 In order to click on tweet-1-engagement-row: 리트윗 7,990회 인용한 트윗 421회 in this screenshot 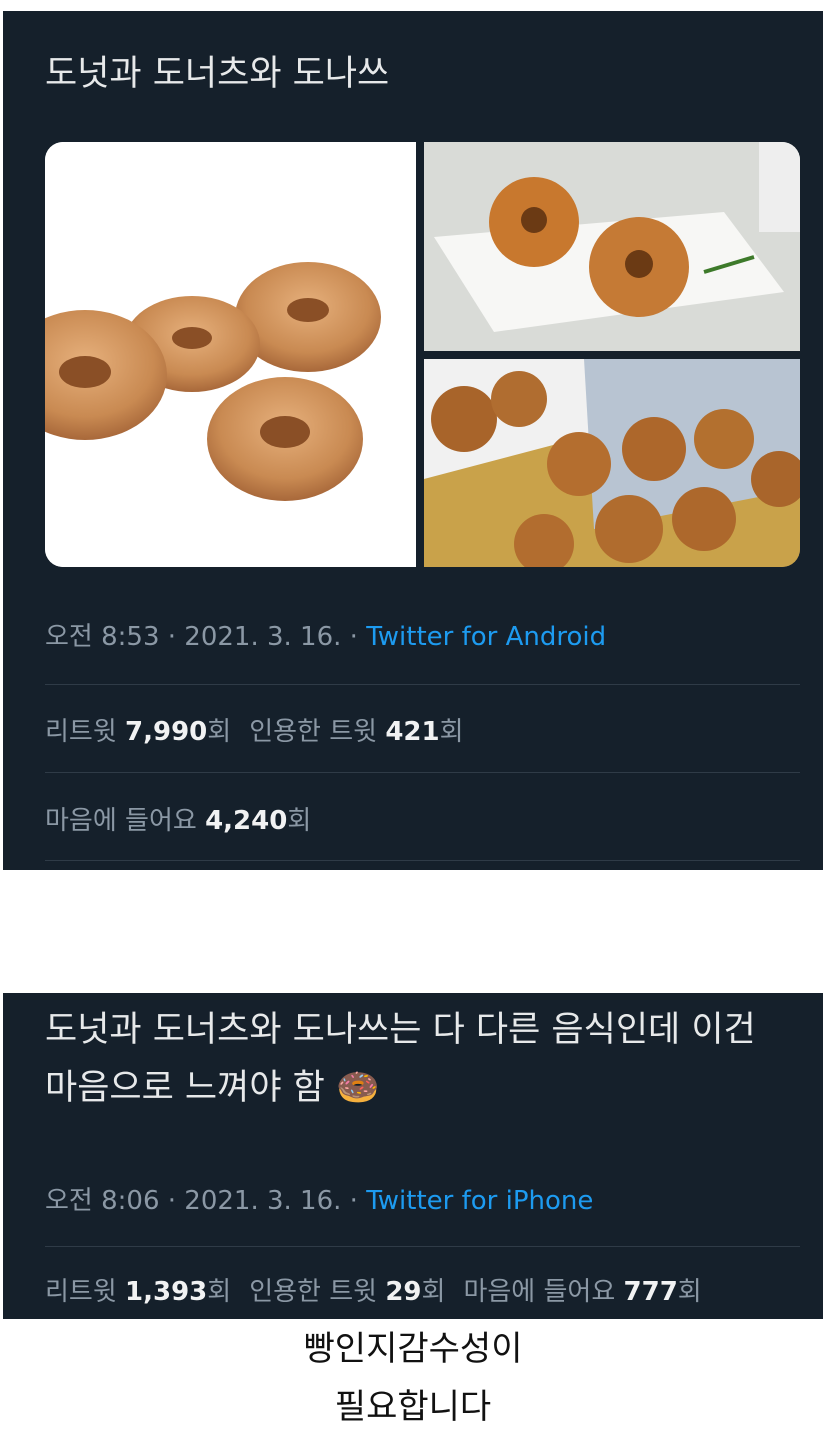, I will do `click(254, 729)`.